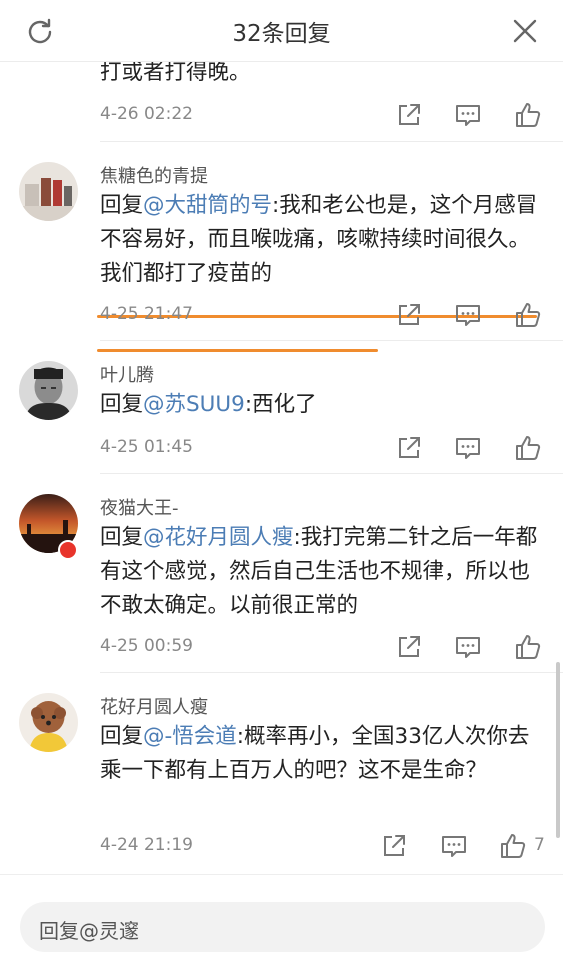 This screenshot has width=563, height=960. Describe the element at coordinates (146, 845) in the screenshot. I see `reply-time: 4-24 21:19` at that location.